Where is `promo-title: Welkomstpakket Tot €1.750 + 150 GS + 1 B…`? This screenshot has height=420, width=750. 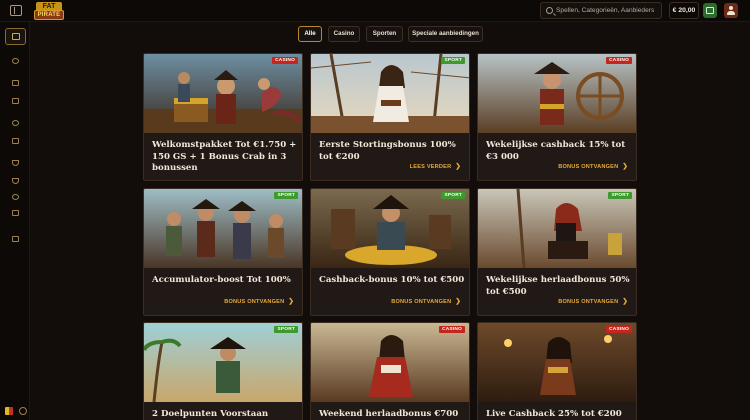
promo-title: Welkomstpakket Tot €1.750 + 150 GS + 1 B… is located at coordinates (224, 156).